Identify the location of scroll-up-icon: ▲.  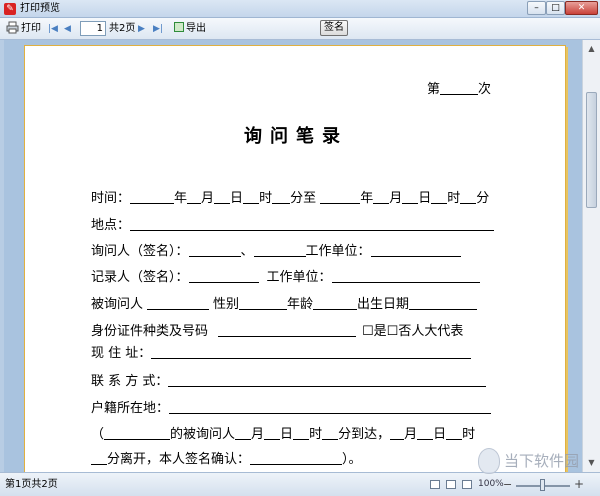
(591, 49).